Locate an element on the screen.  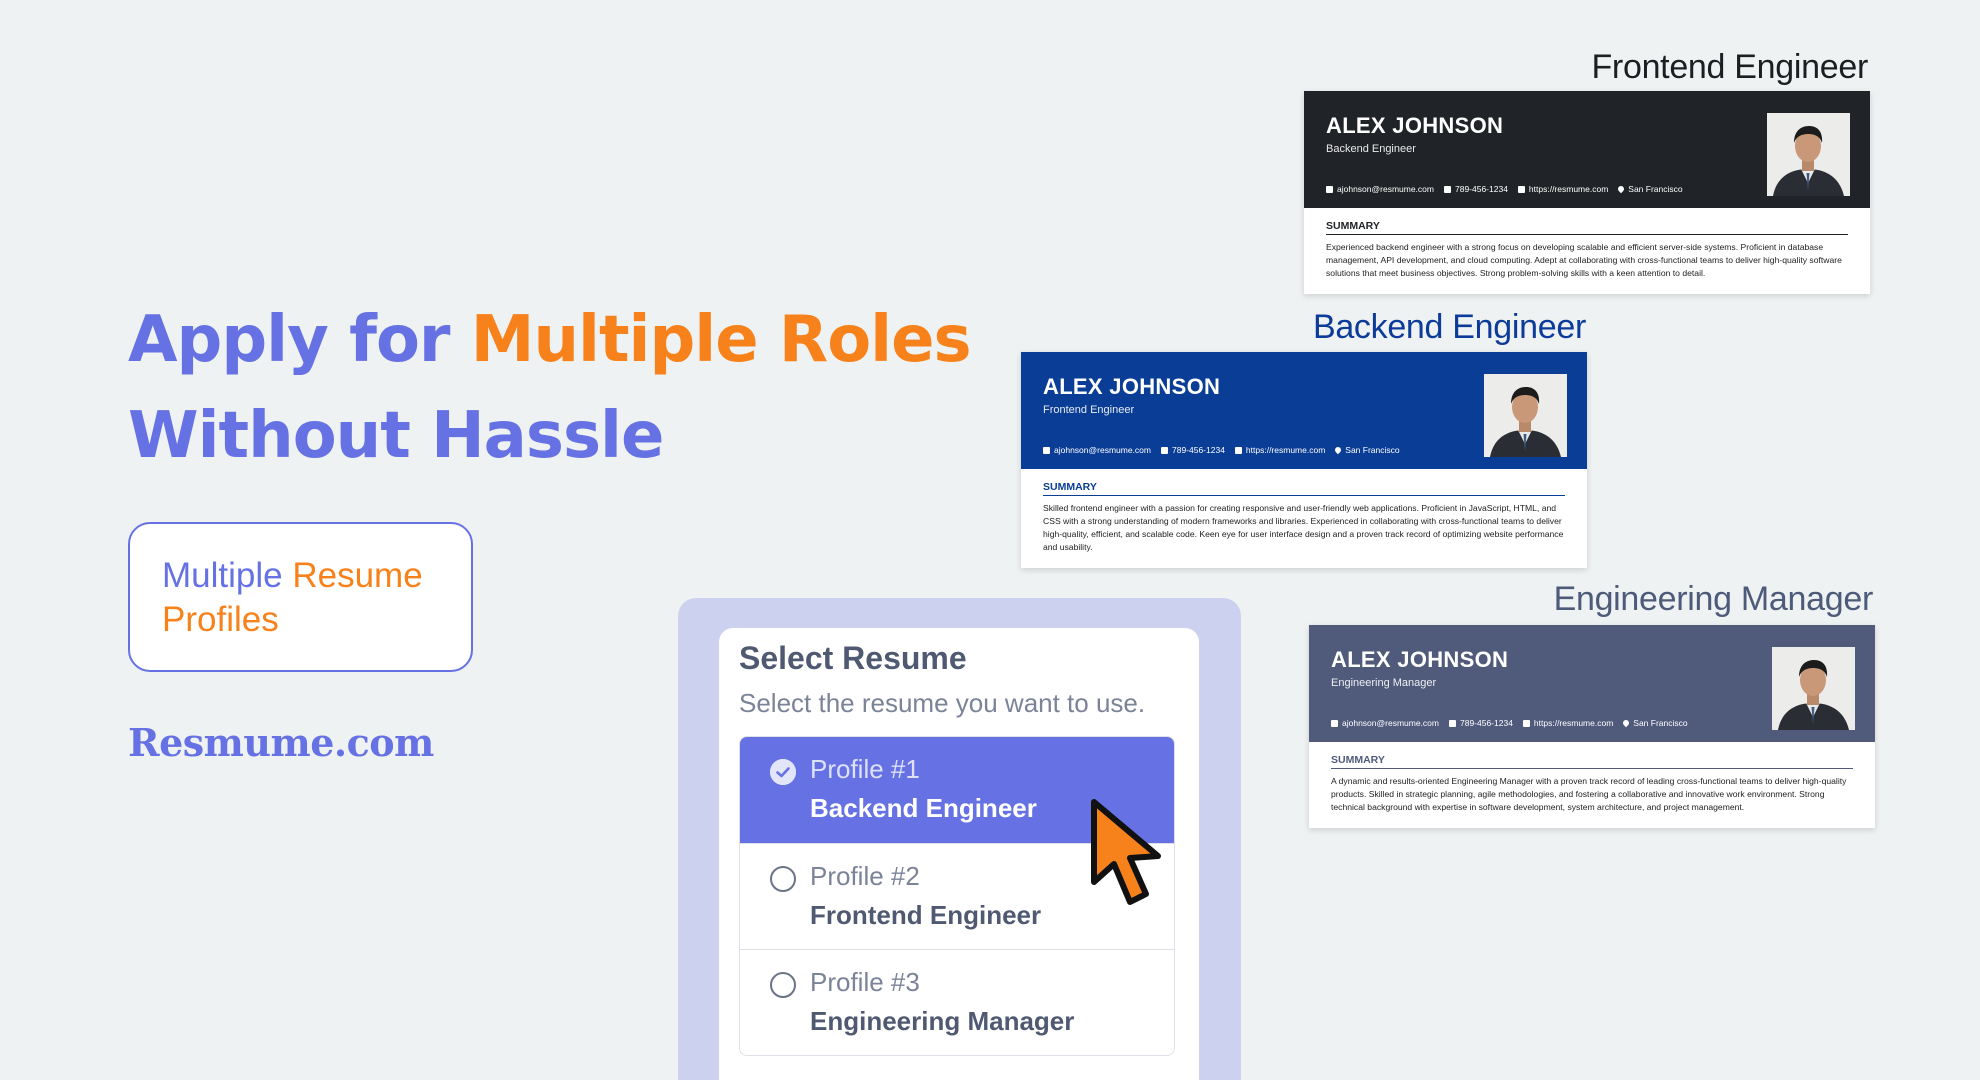
hero-line-1-b: Multiple Roles is located at coordinates (721, 340).